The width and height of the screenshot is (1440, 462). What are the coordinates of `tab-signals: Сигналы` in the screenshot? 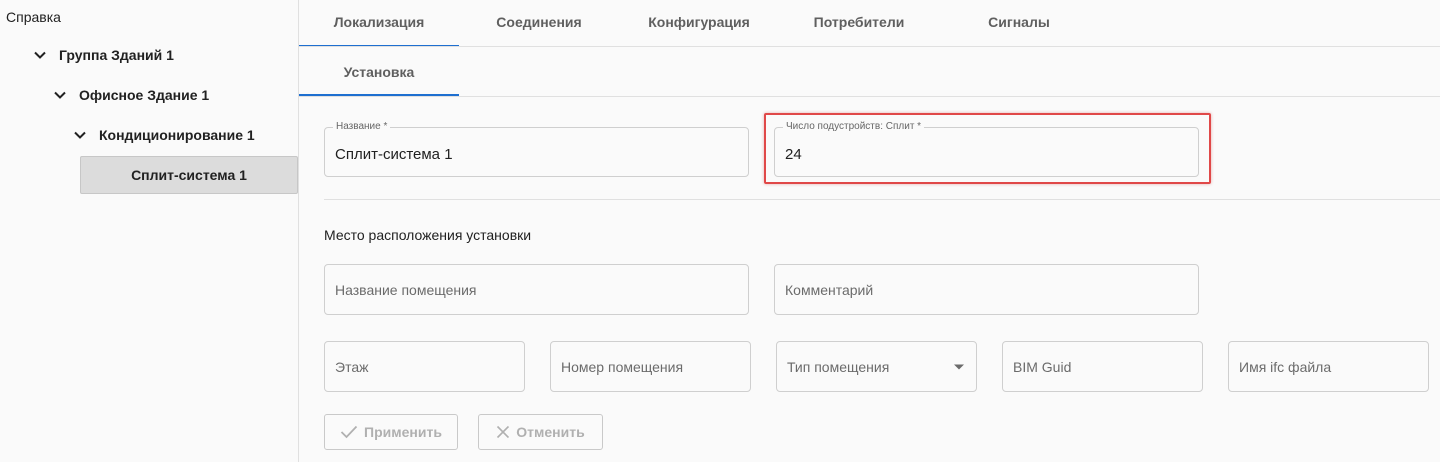 It's located at (1019, 22).